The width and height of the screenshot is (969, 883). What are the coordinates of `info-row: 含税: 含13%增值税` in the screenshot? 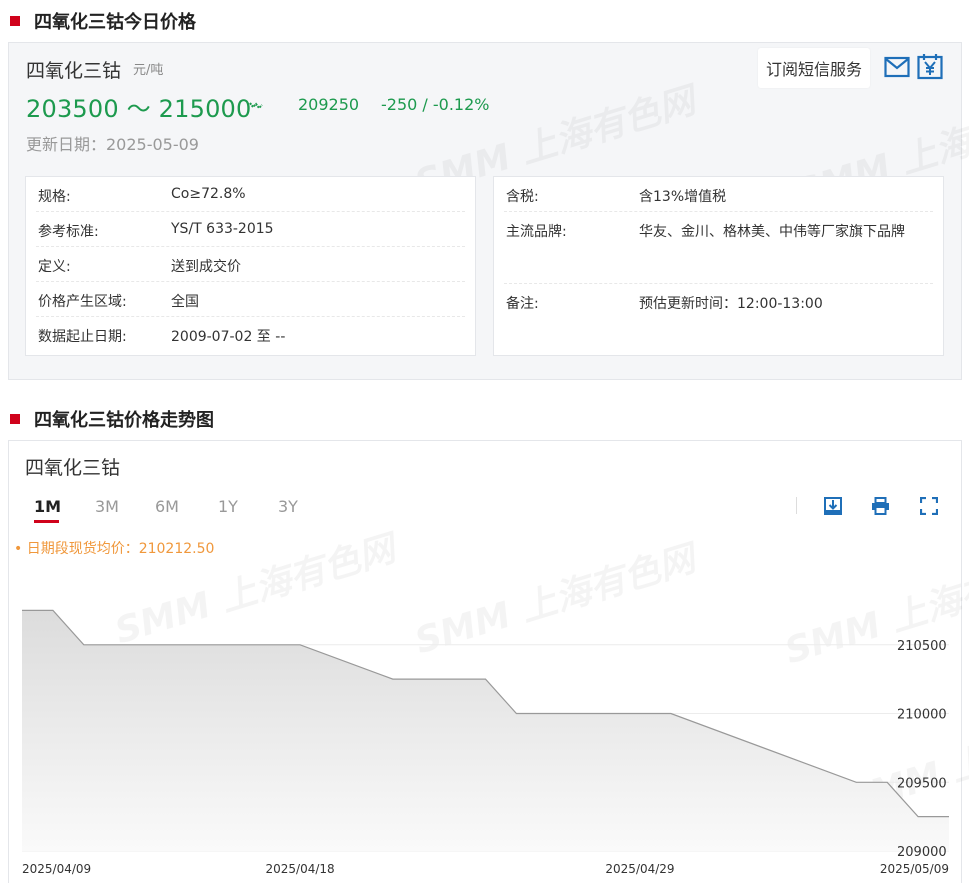 It's located at (718, 194).